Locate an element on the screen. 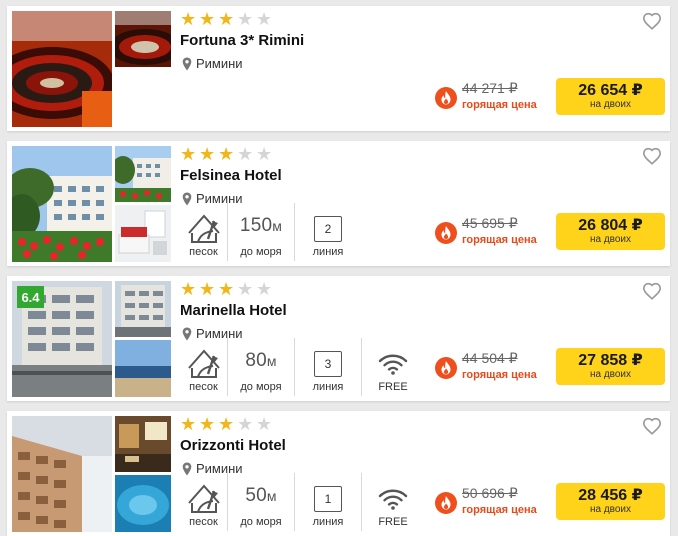 This screenshot has height=536, width=678. old-price: 45 695 ₽ is located at coordinates (490, 223).